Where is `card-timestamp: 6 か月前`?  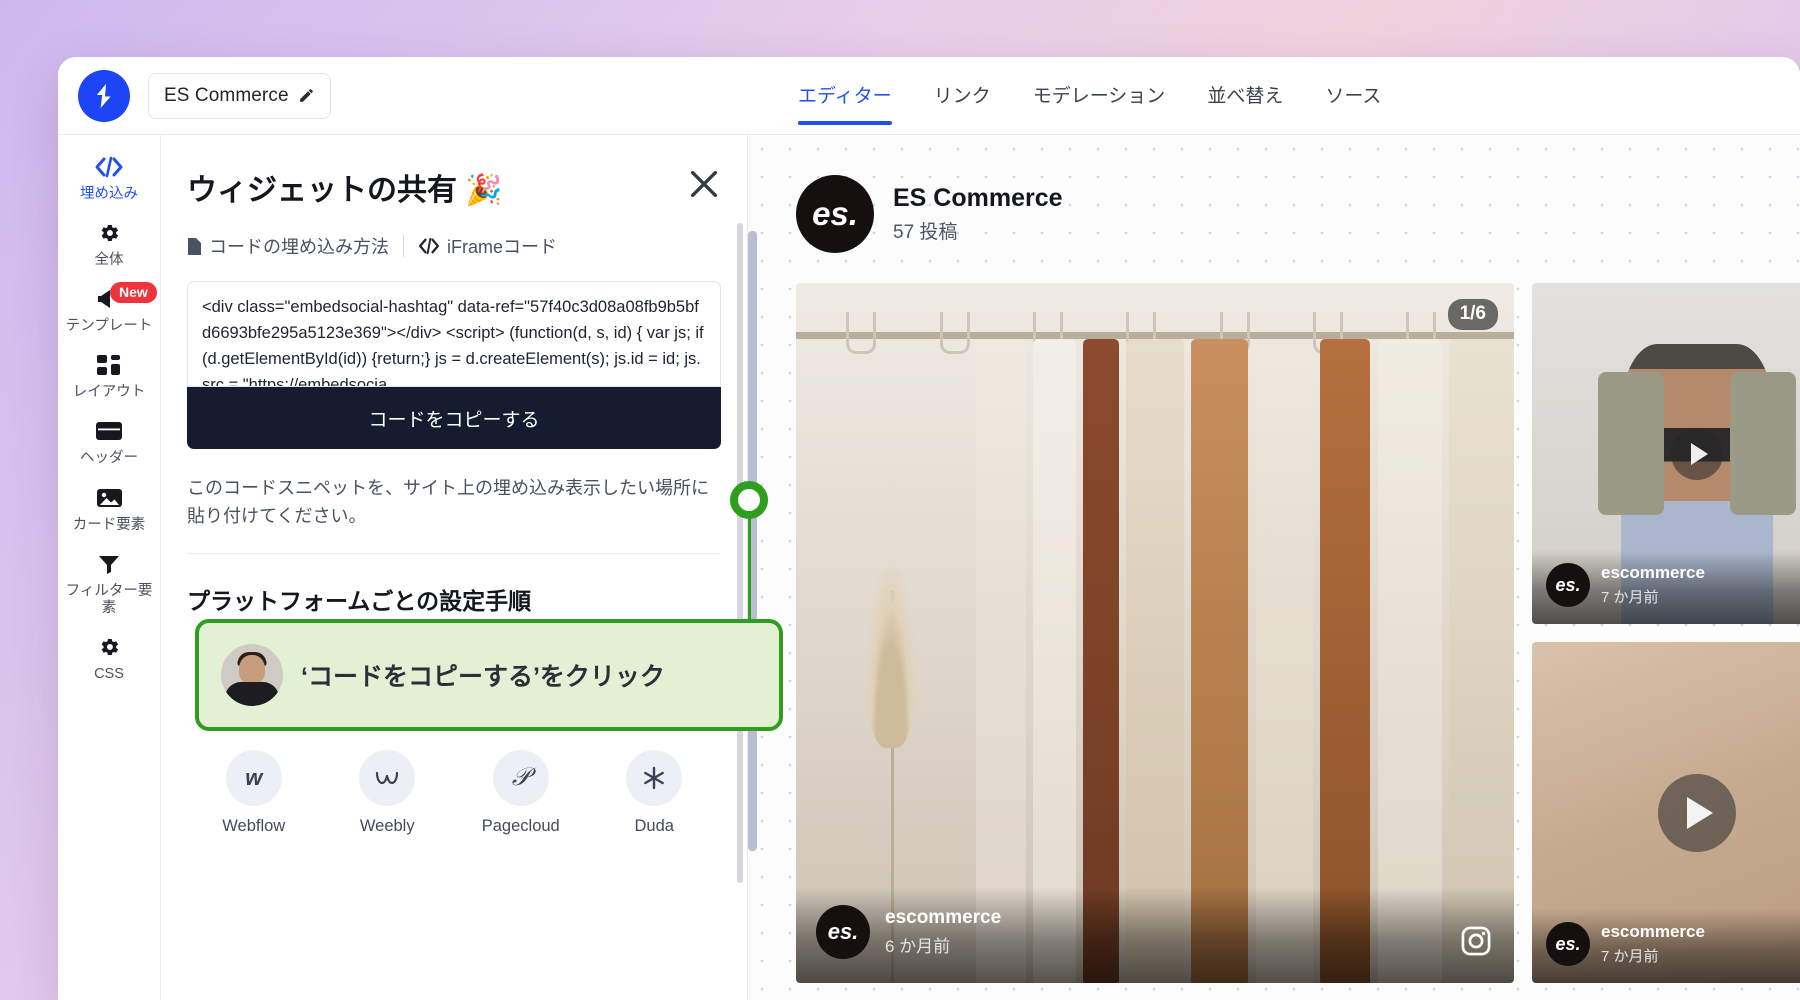 card-timestamp: 6 か月前 is located at coordinates (918, 946).